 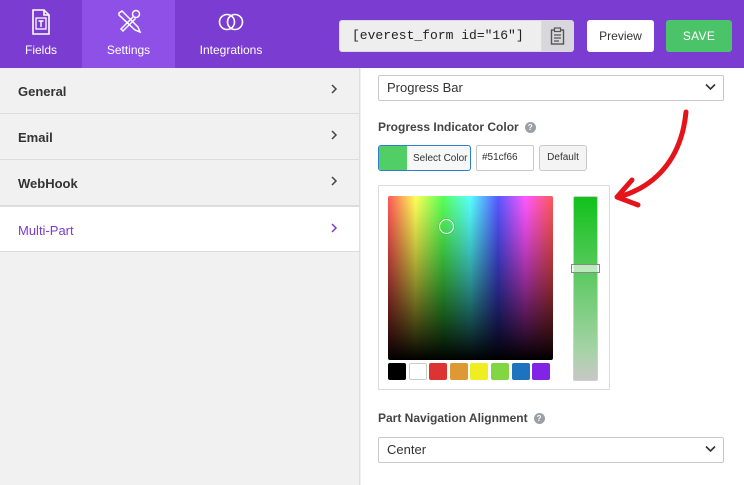 I want to click on tab-settings: Settings, so click(x=128, y=34).